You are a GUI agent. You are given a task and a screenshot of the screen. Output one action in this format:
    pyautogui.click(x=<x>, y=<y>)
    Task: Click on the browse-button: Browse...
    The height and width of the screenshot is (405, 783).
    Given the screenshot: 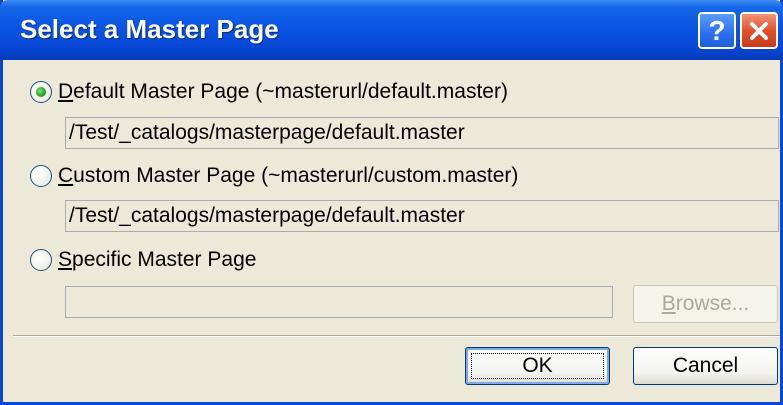 What is the action you would take?
    pyautogui.click(x=705, y=304)
    